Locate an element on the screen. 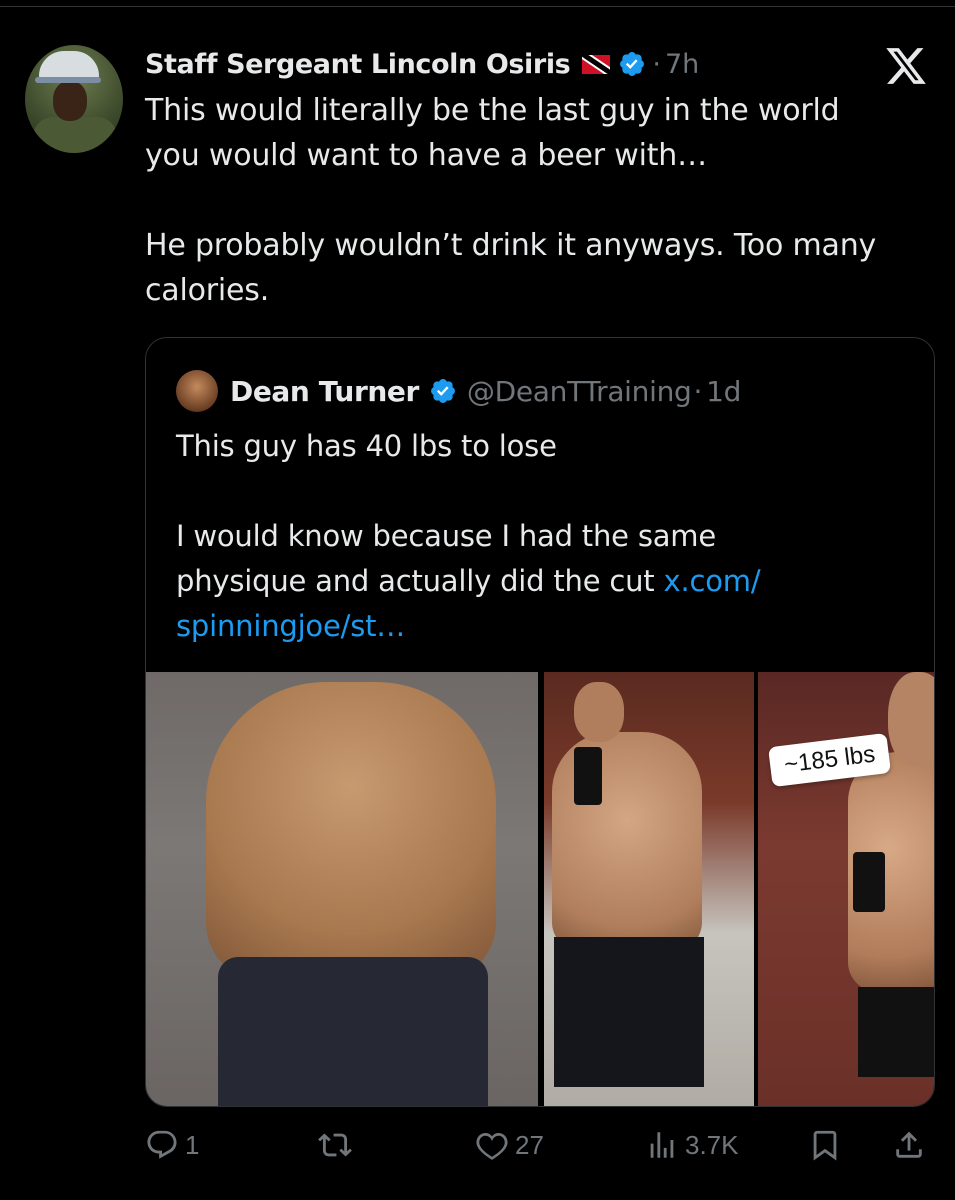 This screenshot has width=955, height=1200. quote-time: 1d is located at coordinates (723, 391).